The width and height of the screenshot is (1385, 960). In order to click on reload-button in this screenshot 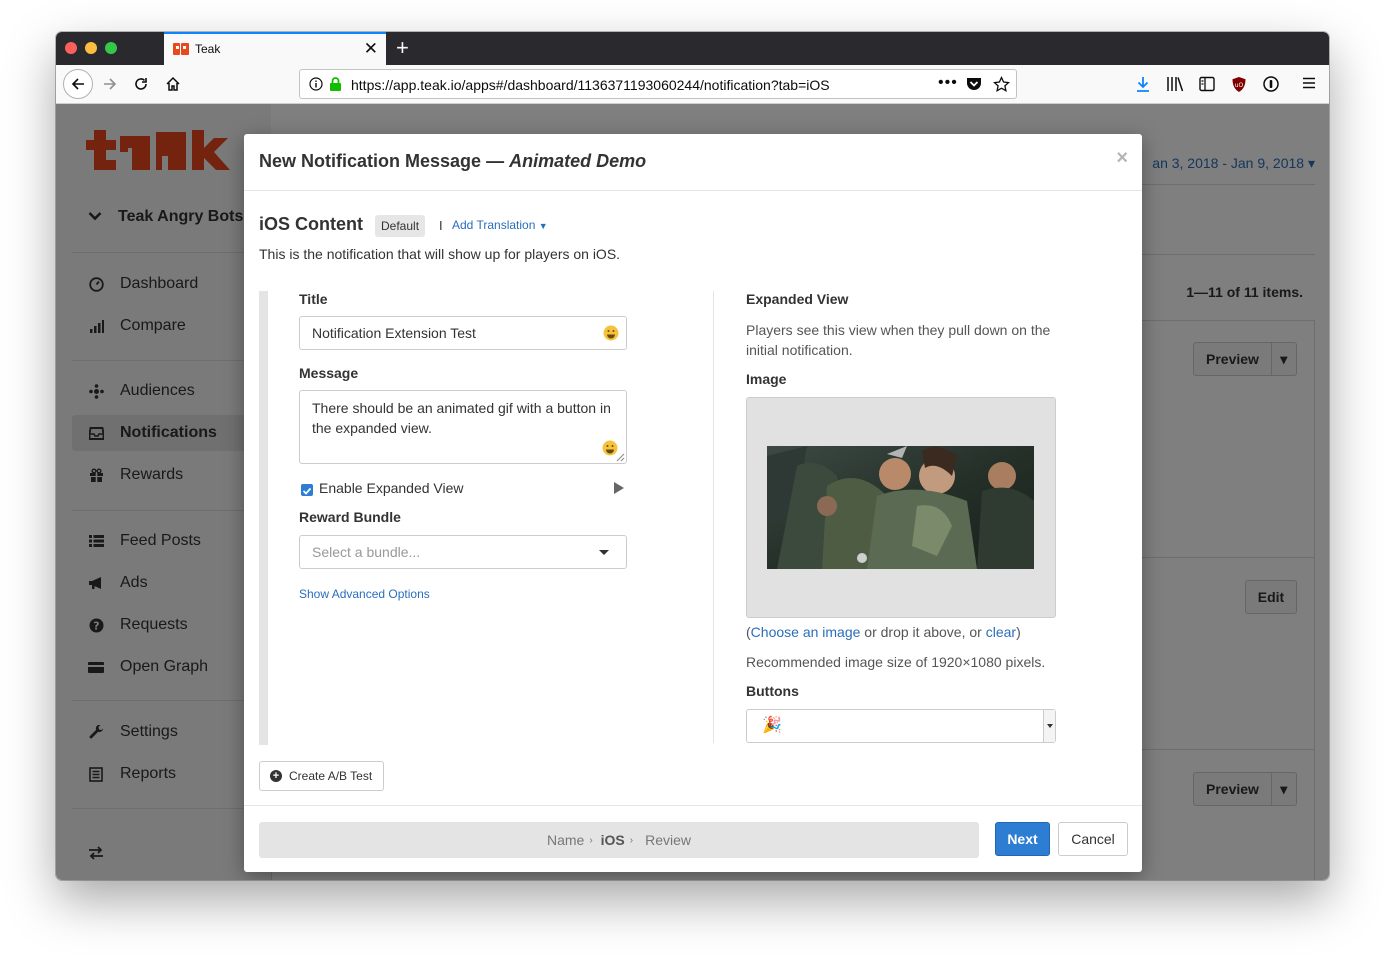, I will do `click(141, 84)`.